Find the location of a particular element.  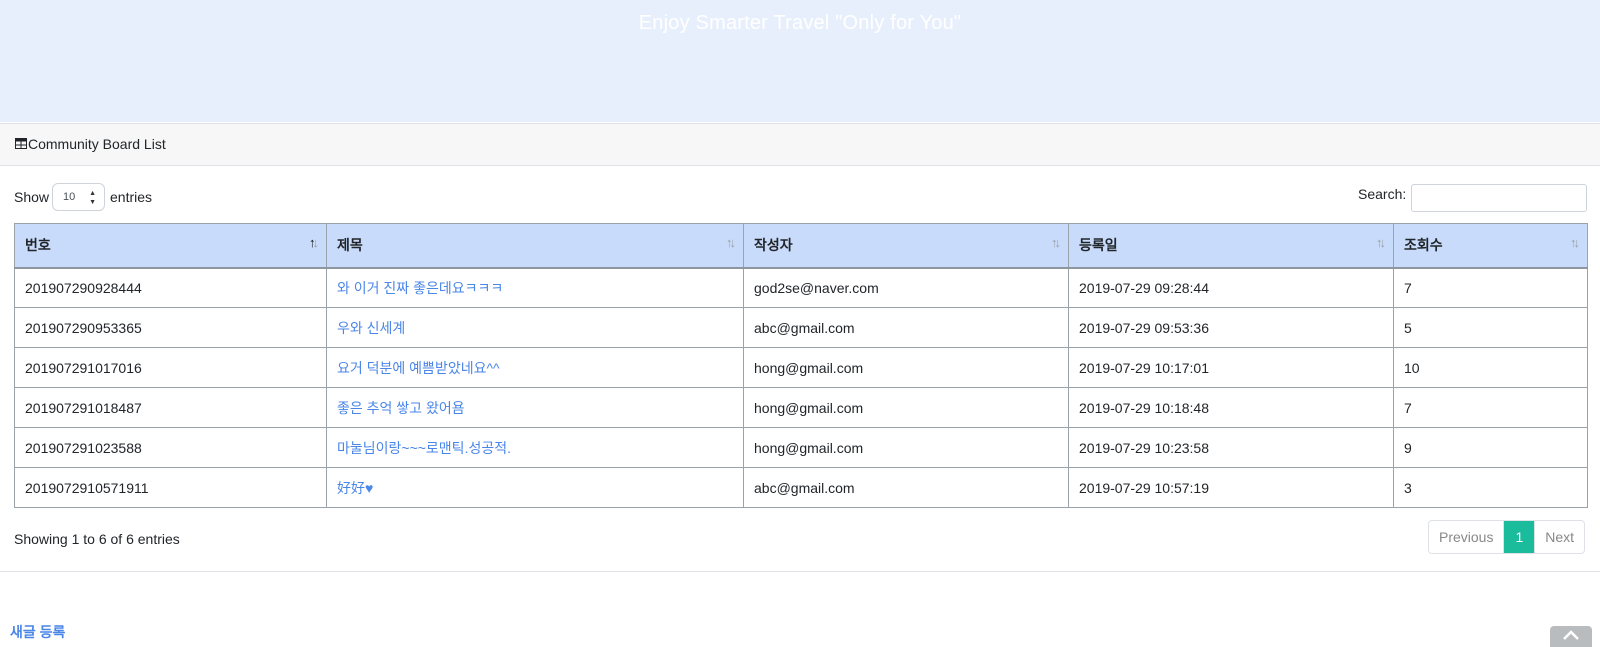

search-label: Search: is located at coordinates (1382, 194).